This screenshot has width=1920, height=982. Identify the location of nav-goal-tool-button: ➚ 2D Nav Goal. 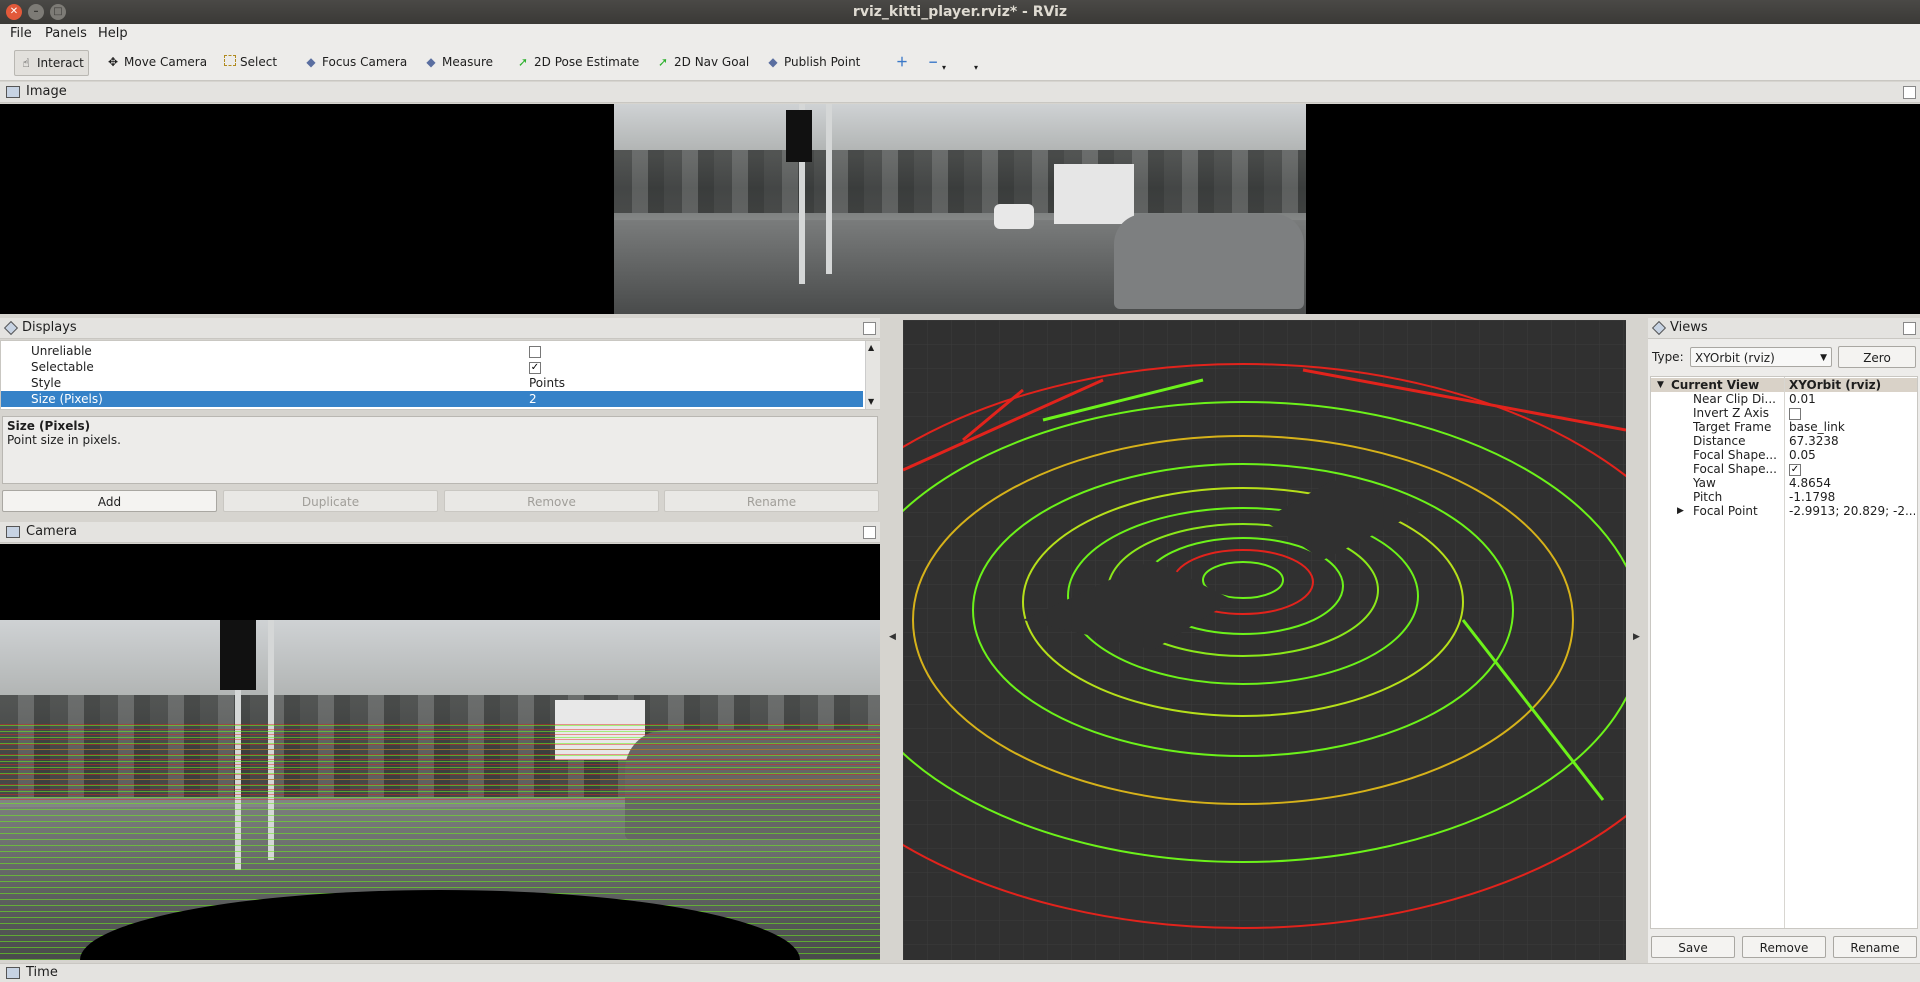
(702, 62).